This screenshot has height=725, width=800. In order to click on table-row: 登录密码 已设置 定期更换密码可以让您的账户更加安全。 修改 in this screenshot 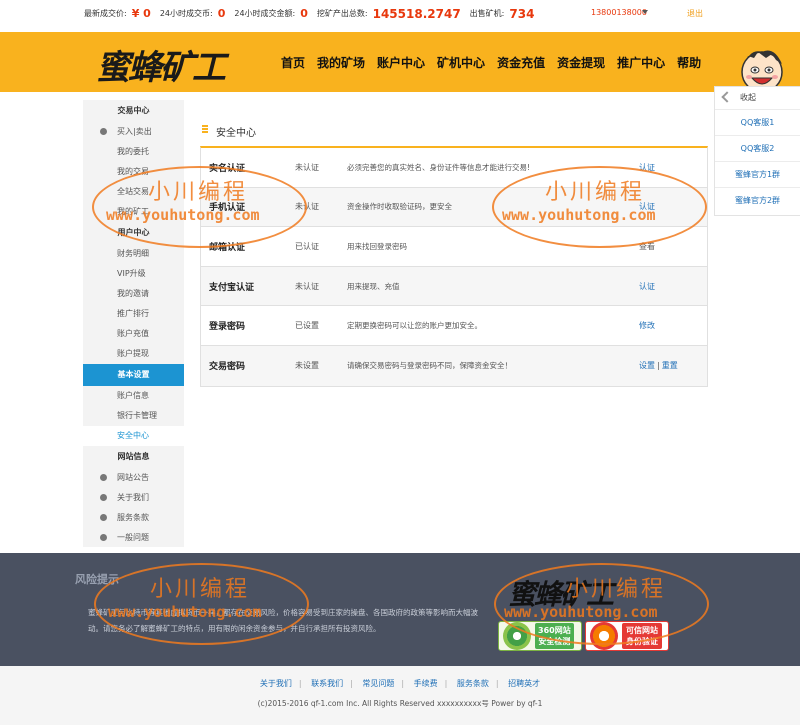, I will do `click(454, 326)`.